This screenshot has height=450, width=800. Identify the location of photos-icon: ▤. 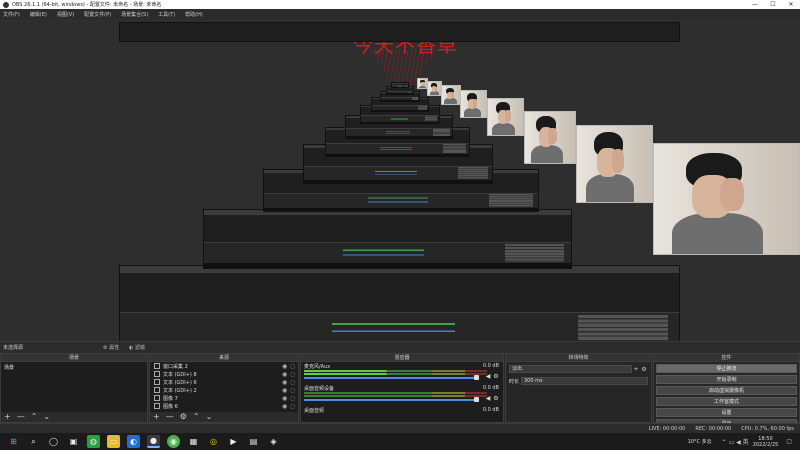
(253, 441).